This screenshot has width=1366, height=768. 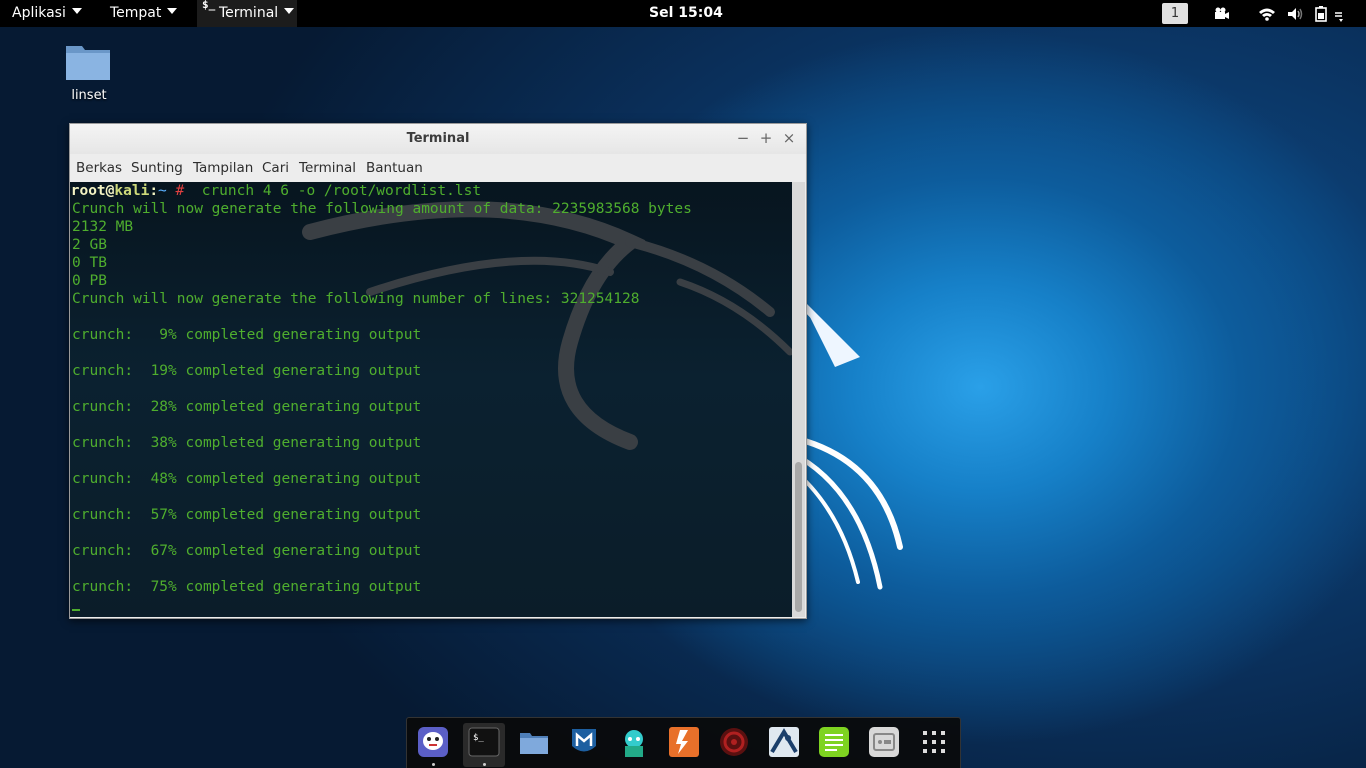 What do you see at coordinates (934, 742) in the screenshot?
I see `app-grid-icon` at bounding box center [934, 742].